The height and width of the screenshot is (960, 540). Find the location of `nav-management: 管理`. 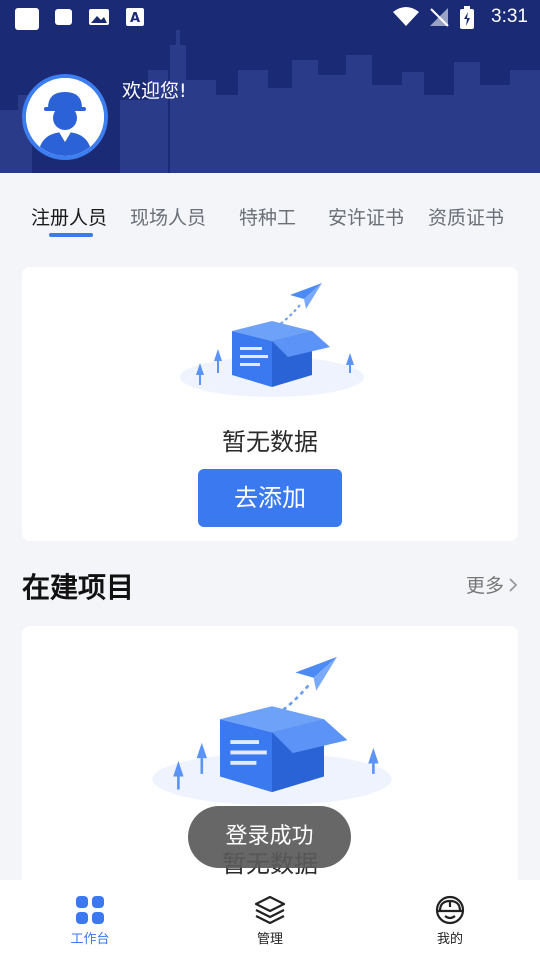

nav-management: 管理 is located at coordinates (270, 920).